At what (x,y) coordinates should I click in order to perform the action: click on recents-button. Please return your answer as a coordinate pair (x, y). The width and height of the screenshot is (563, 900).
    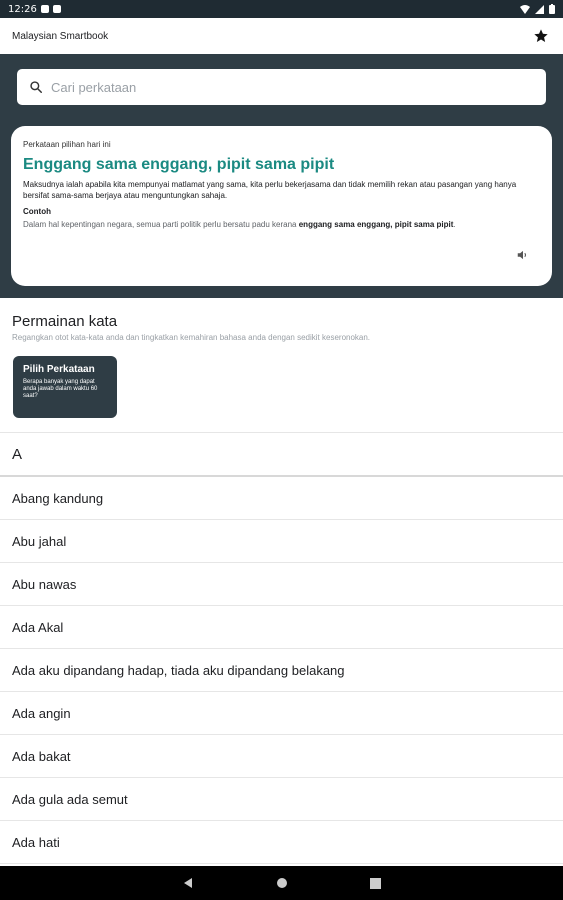
    Looking at the image, I should click on (376, 883).